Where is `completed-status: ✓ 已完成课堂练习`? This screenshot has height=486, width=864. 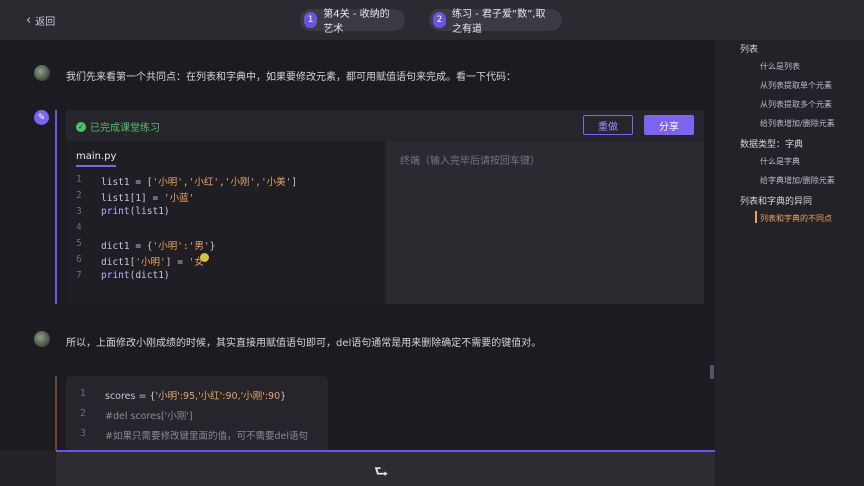 completed-status: ✓ 已完成课堂练习 is located at coordinates (118, 126).